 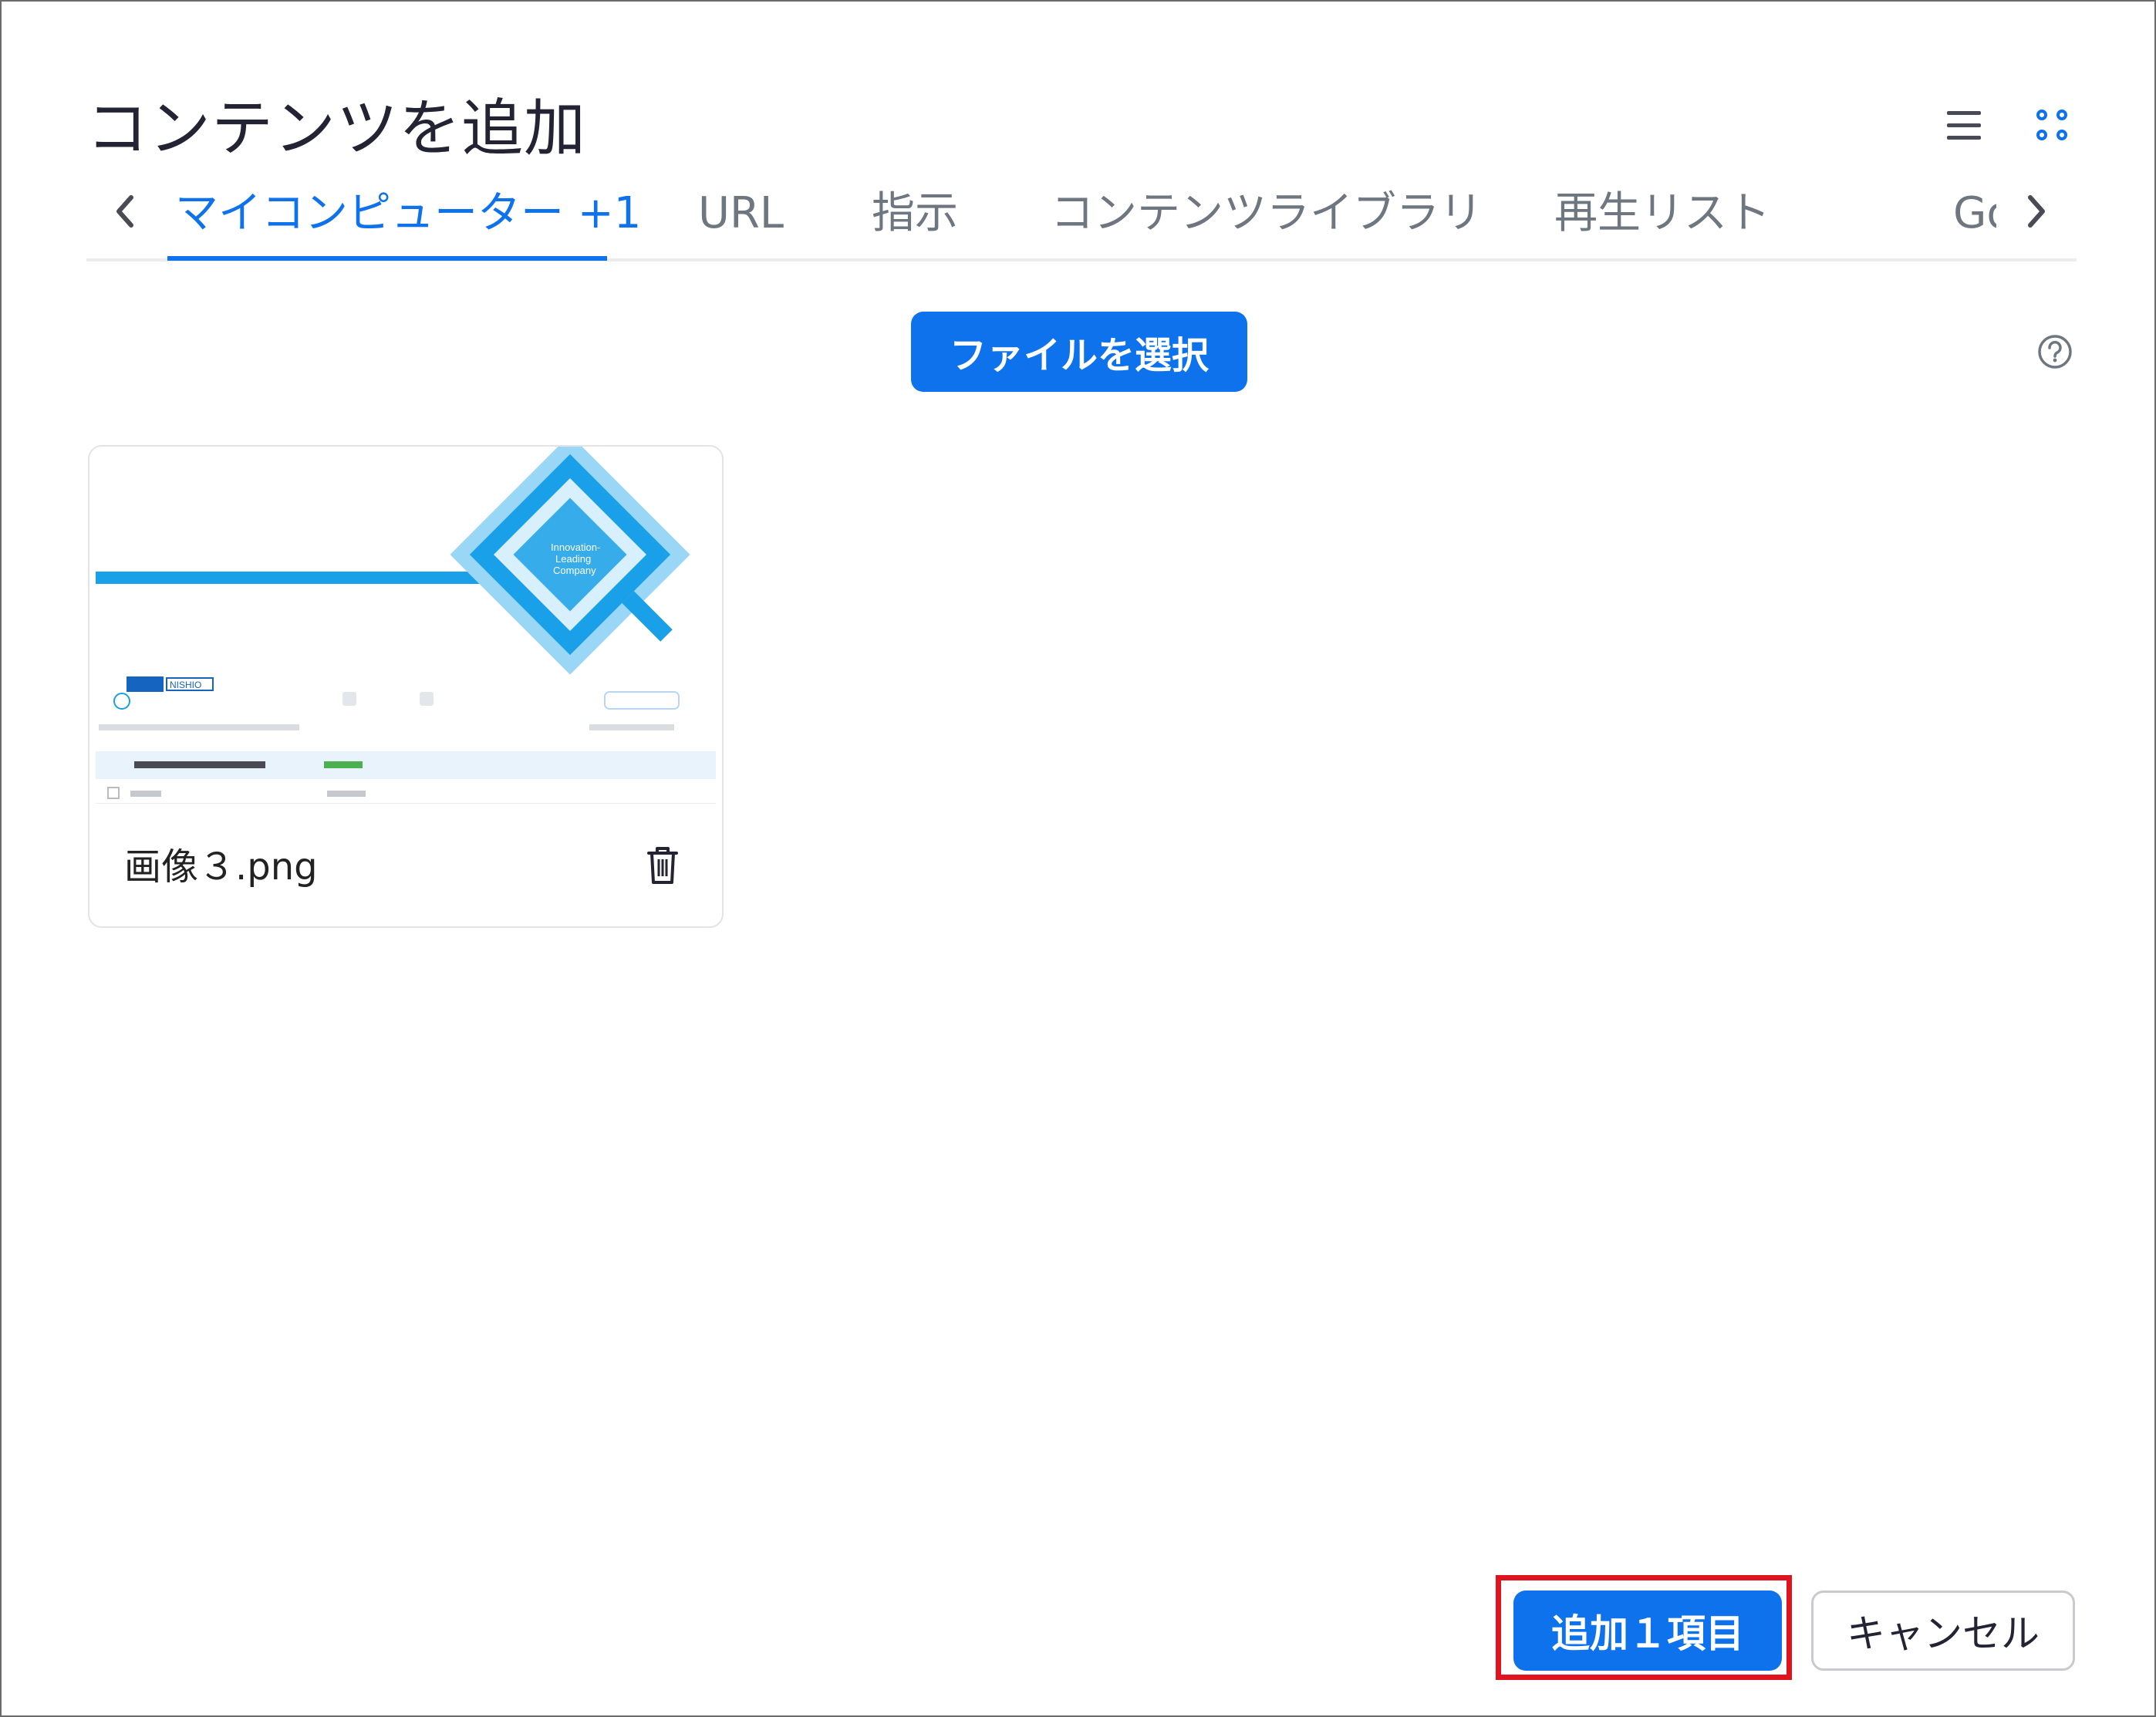 What do you see at coordinates (1662, 213) in the screenshot?
I see `tab-playlist: 再生リスト` at bounding box center [1662, 213].